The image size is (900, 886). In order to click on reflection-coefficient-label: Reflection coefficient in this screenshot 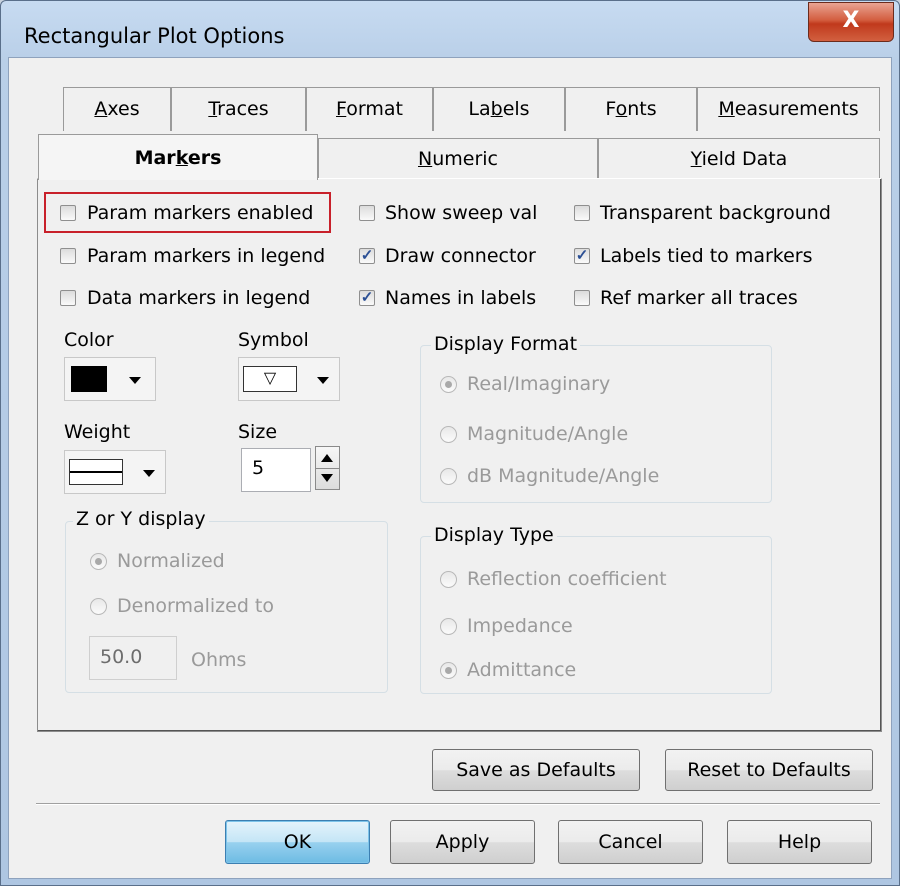, I will do `click(567, 579)`.